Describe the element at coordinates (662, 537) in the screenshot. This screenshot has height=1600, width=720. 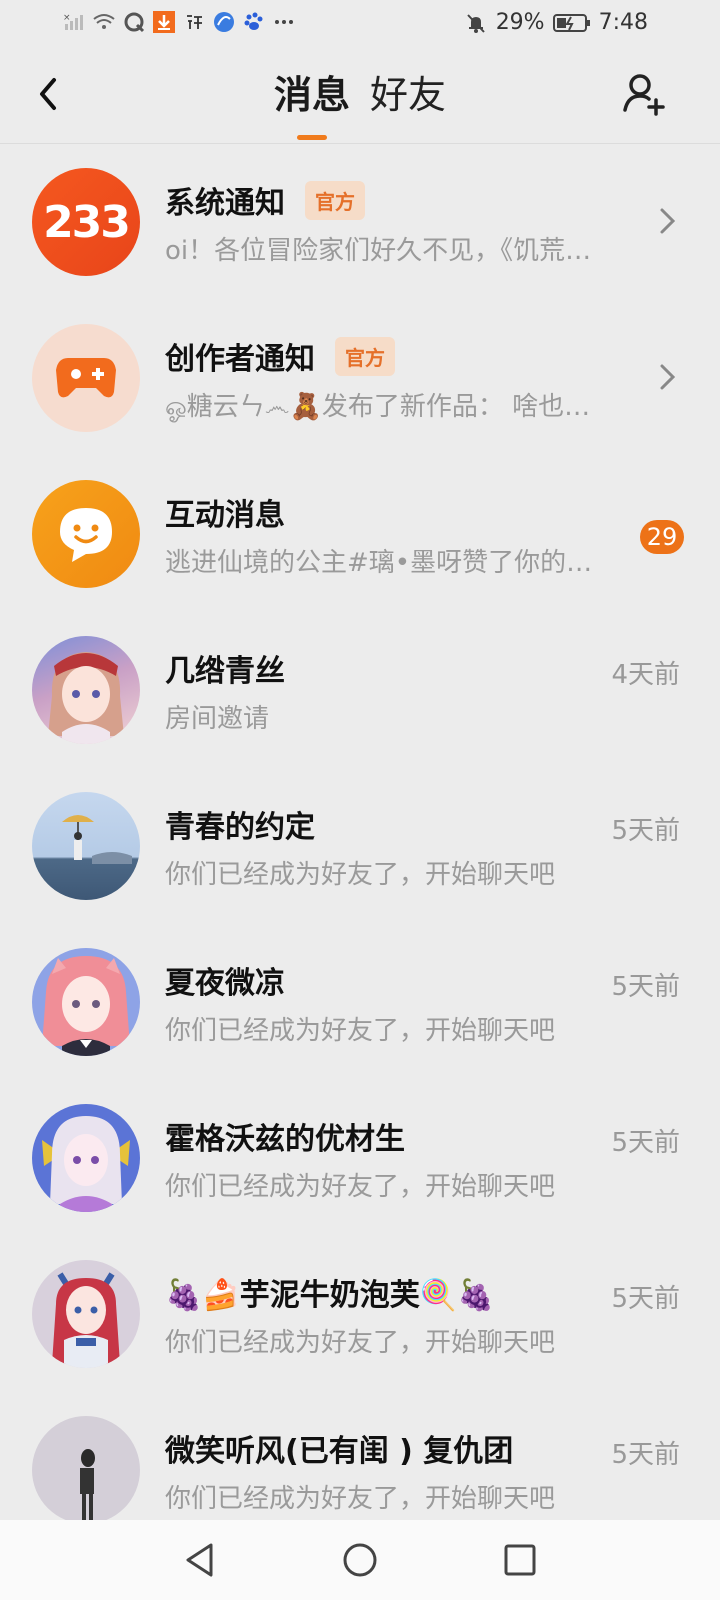
I see `unread-count-badge: 29` at that location.